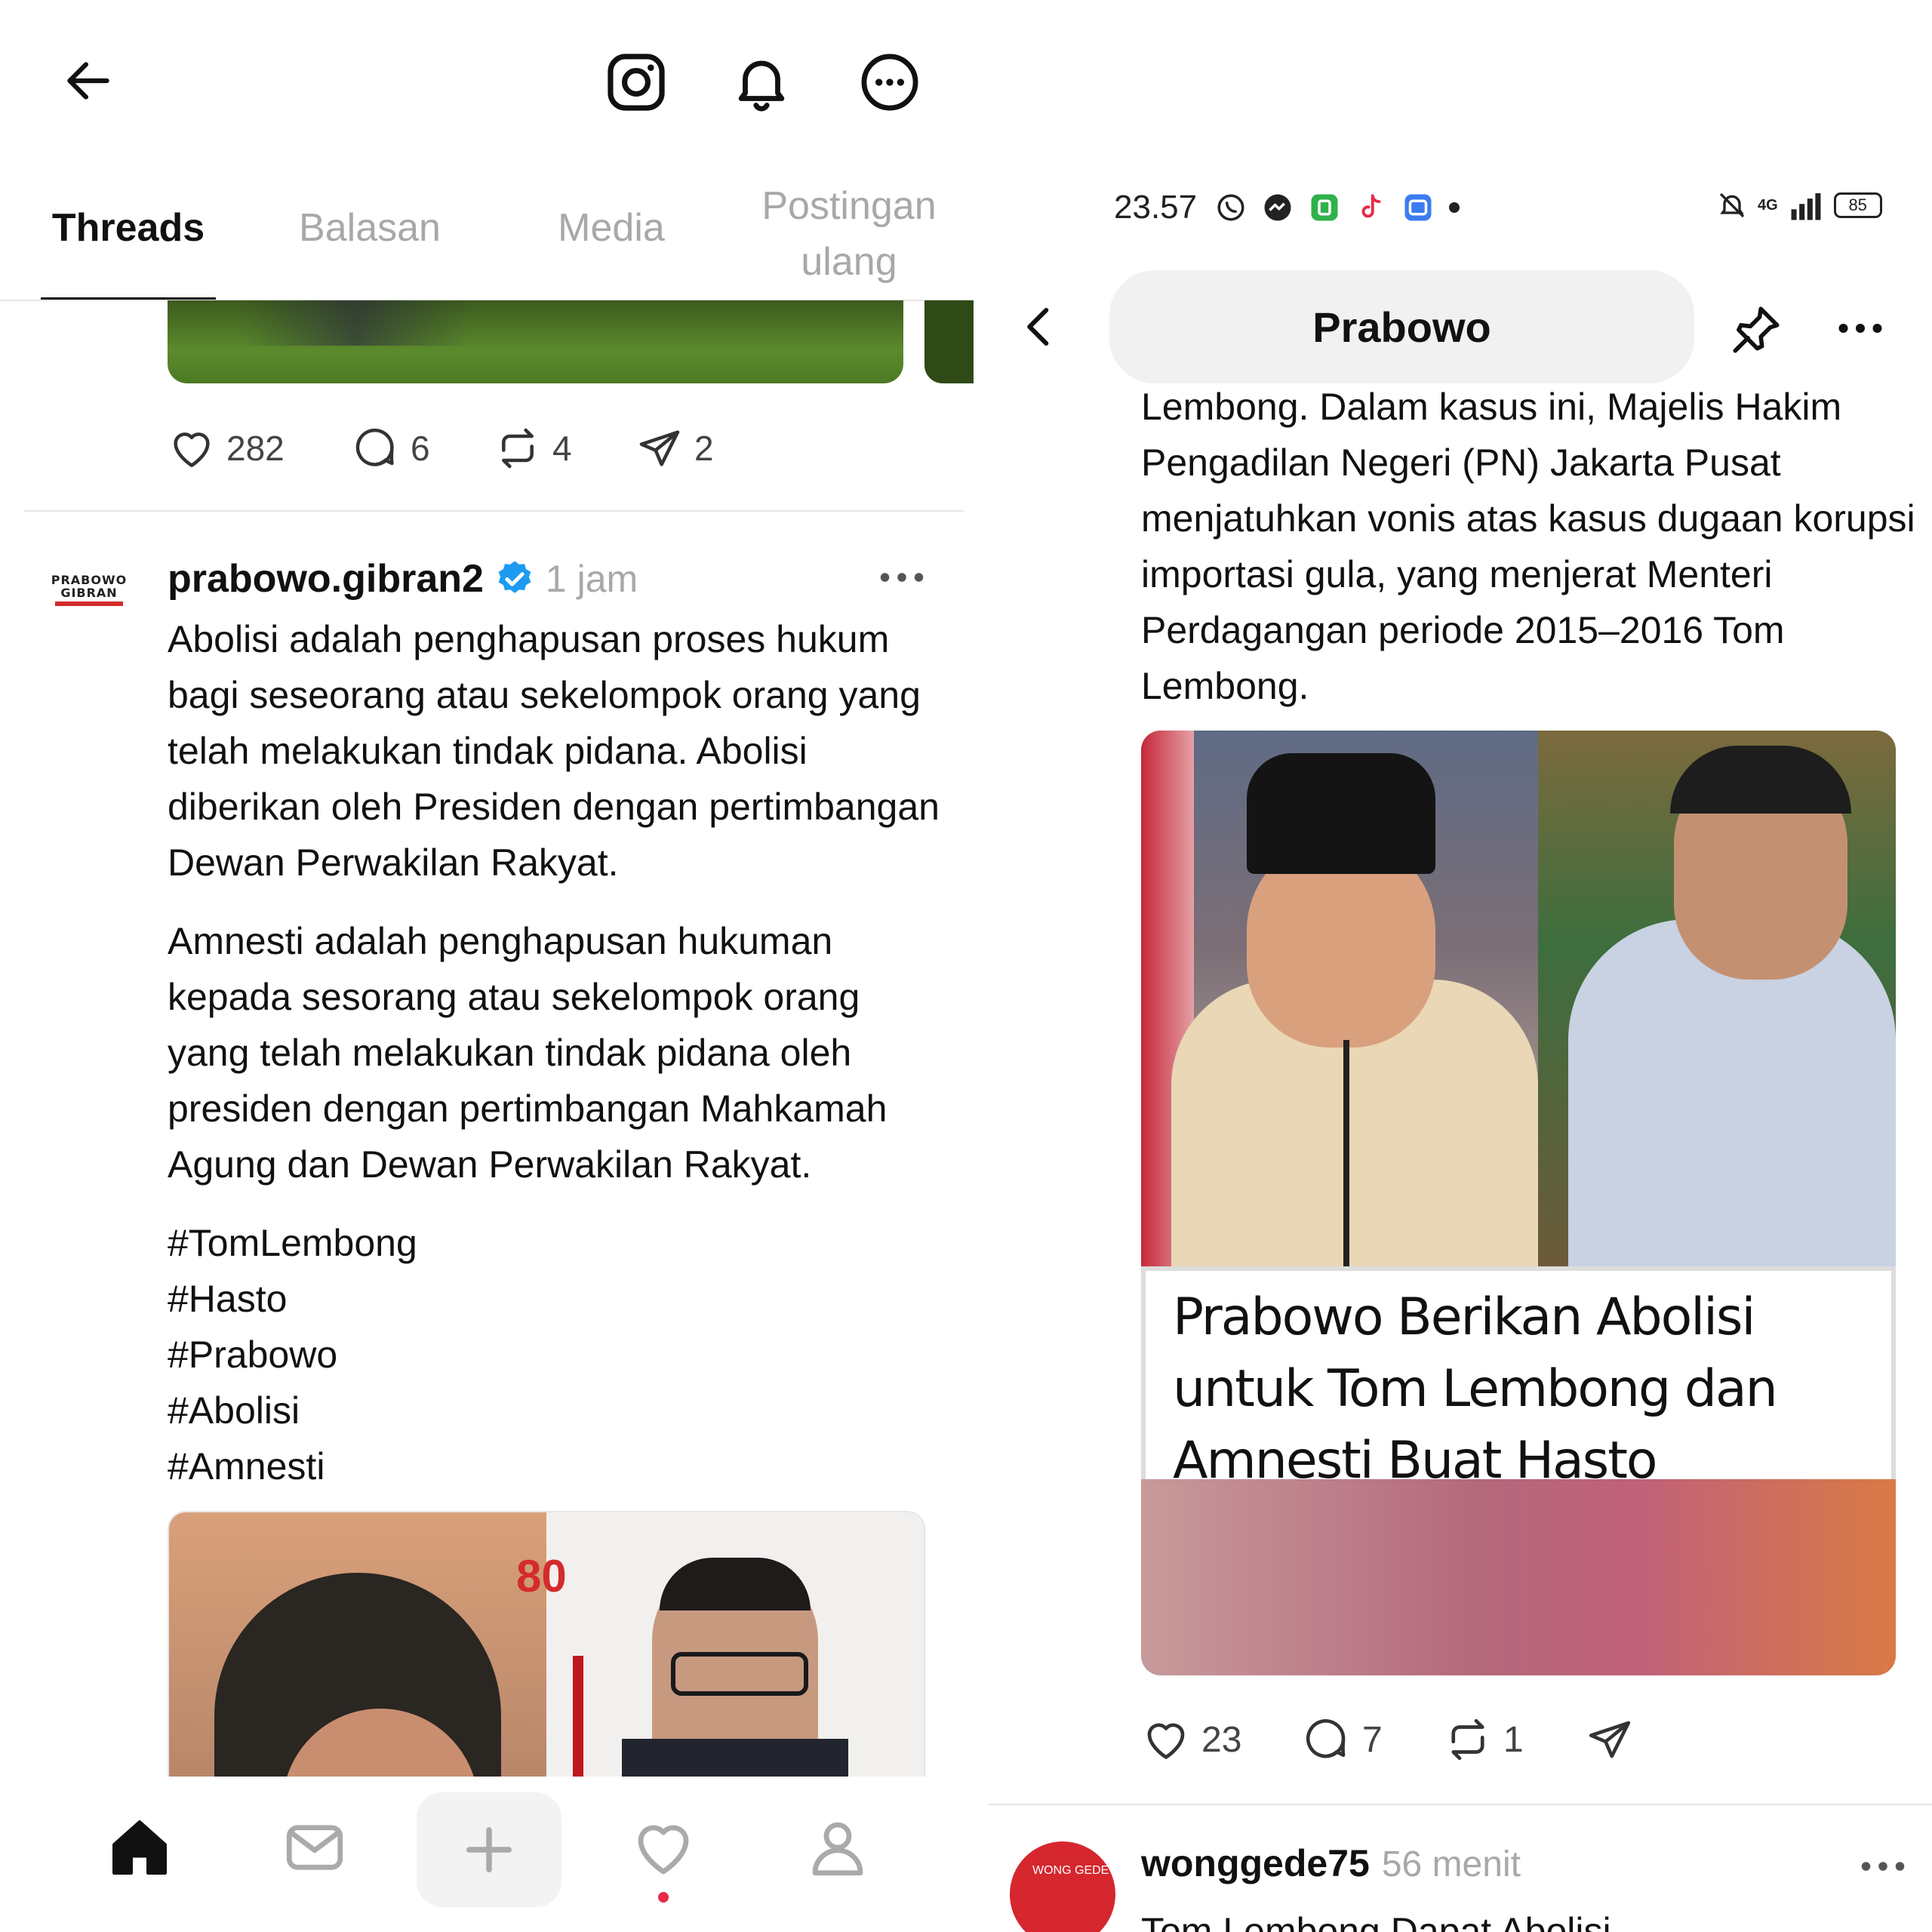 Image resolution: width=1932 pixels, height=1932 pixels. I want to click on like-stat: 23, so click(1191, 1739).